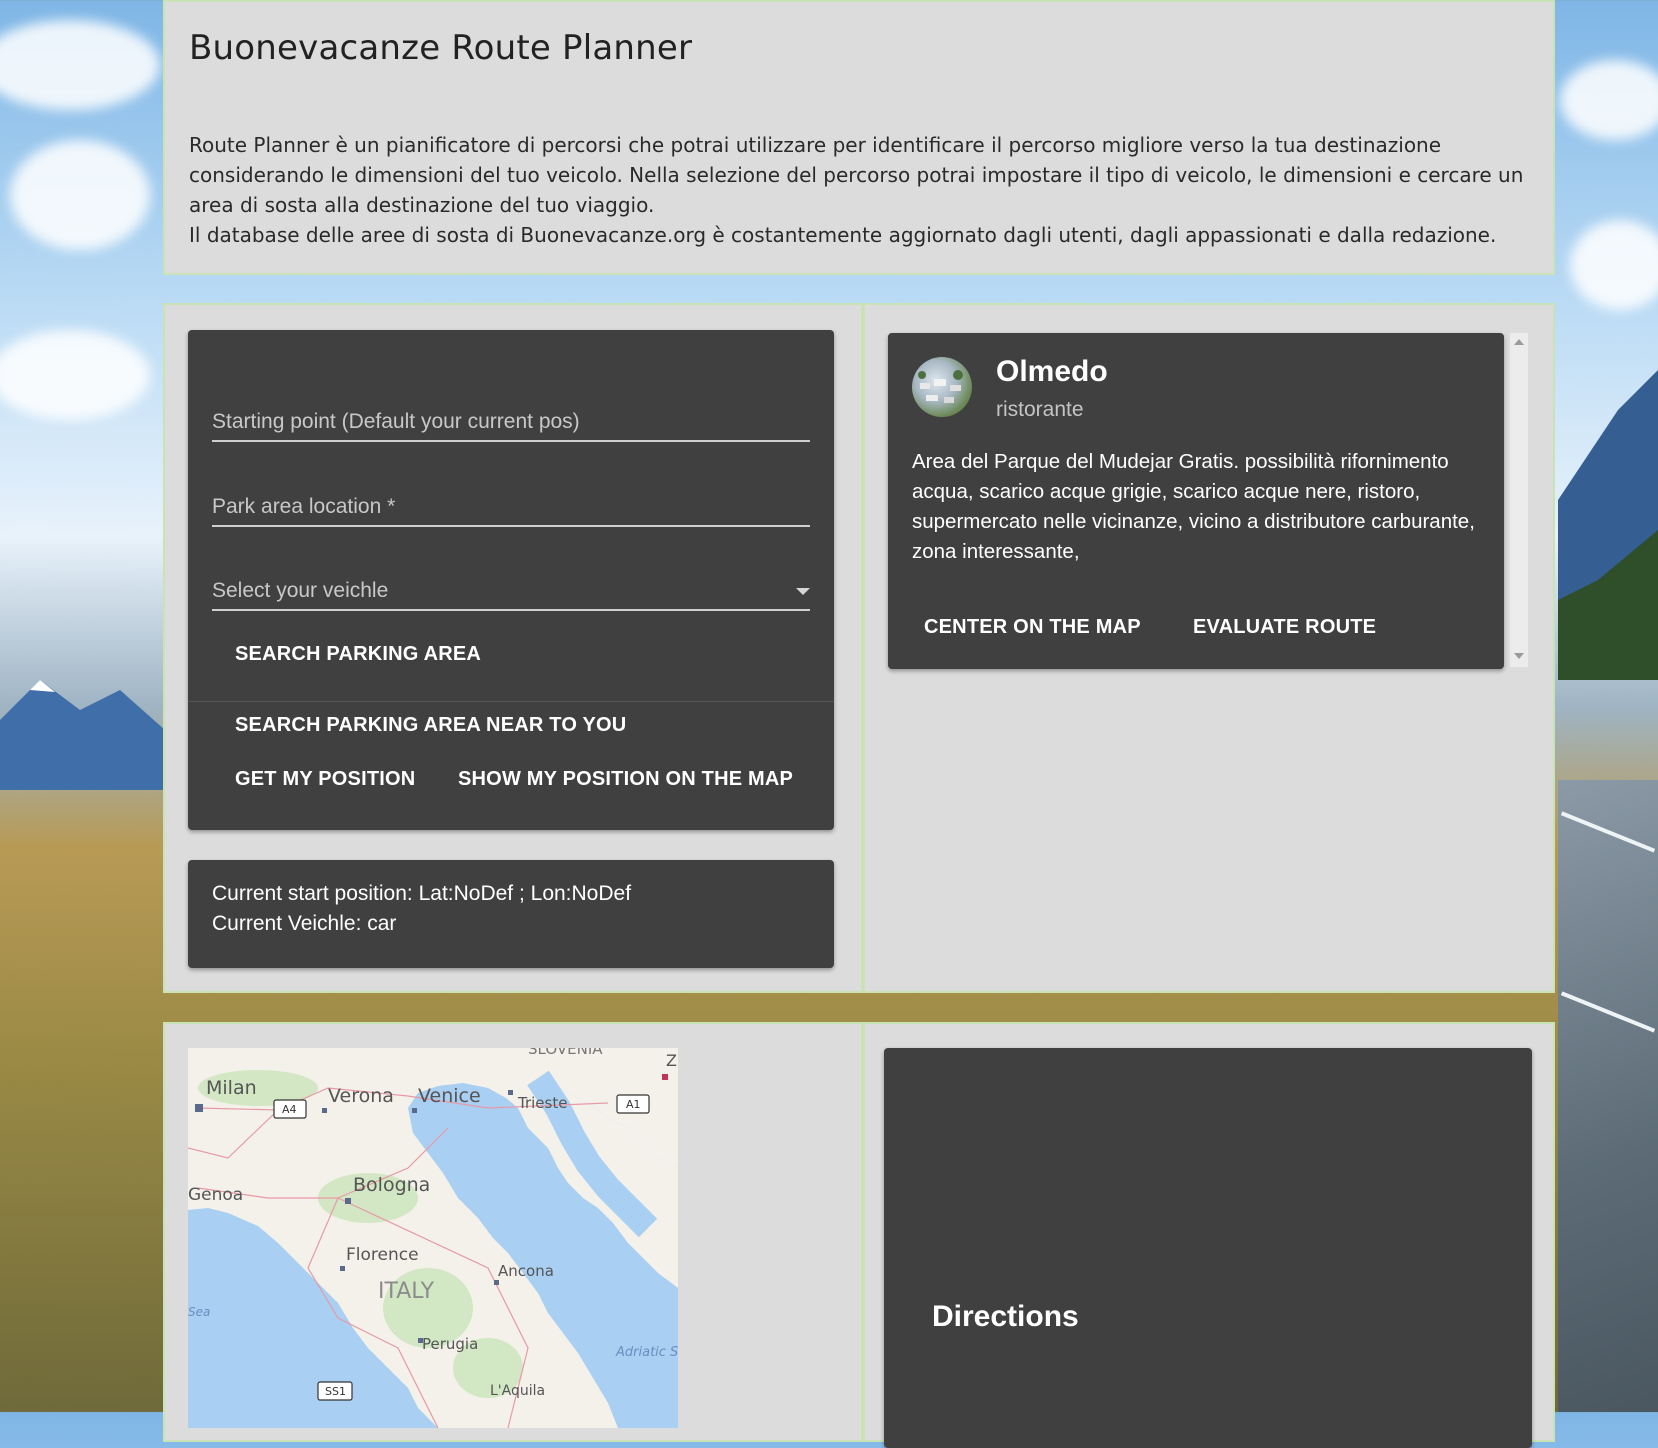 The width and height of the screenshot is (1658, 1448). What do you see at coordinates (542, 1103) in the screenshot?
I see `map-label-trieste: Trieste` at bounding box center [542, 1103].